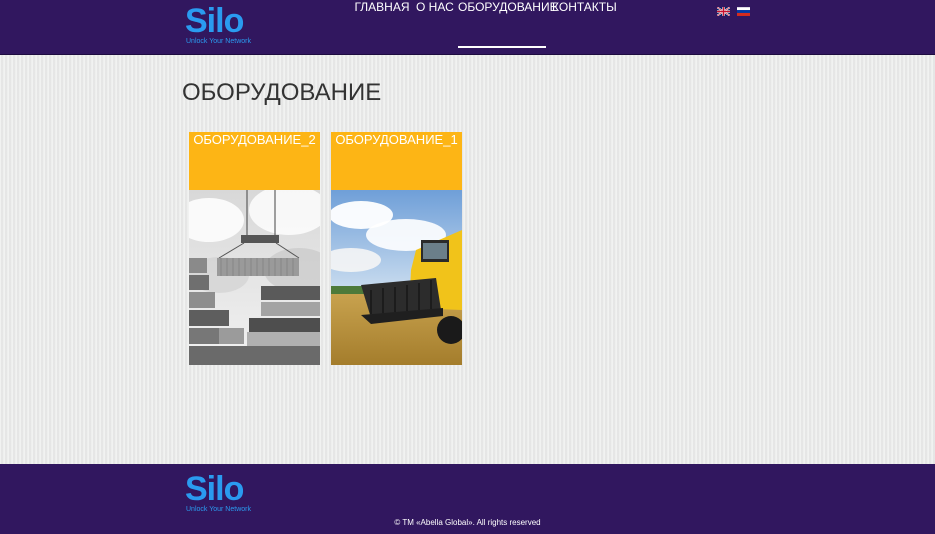 Image resolution: width=935 pixels, height=534 pixels. I want to click on footer-logo: Silo Unlock Your Network, so click(220, 494).